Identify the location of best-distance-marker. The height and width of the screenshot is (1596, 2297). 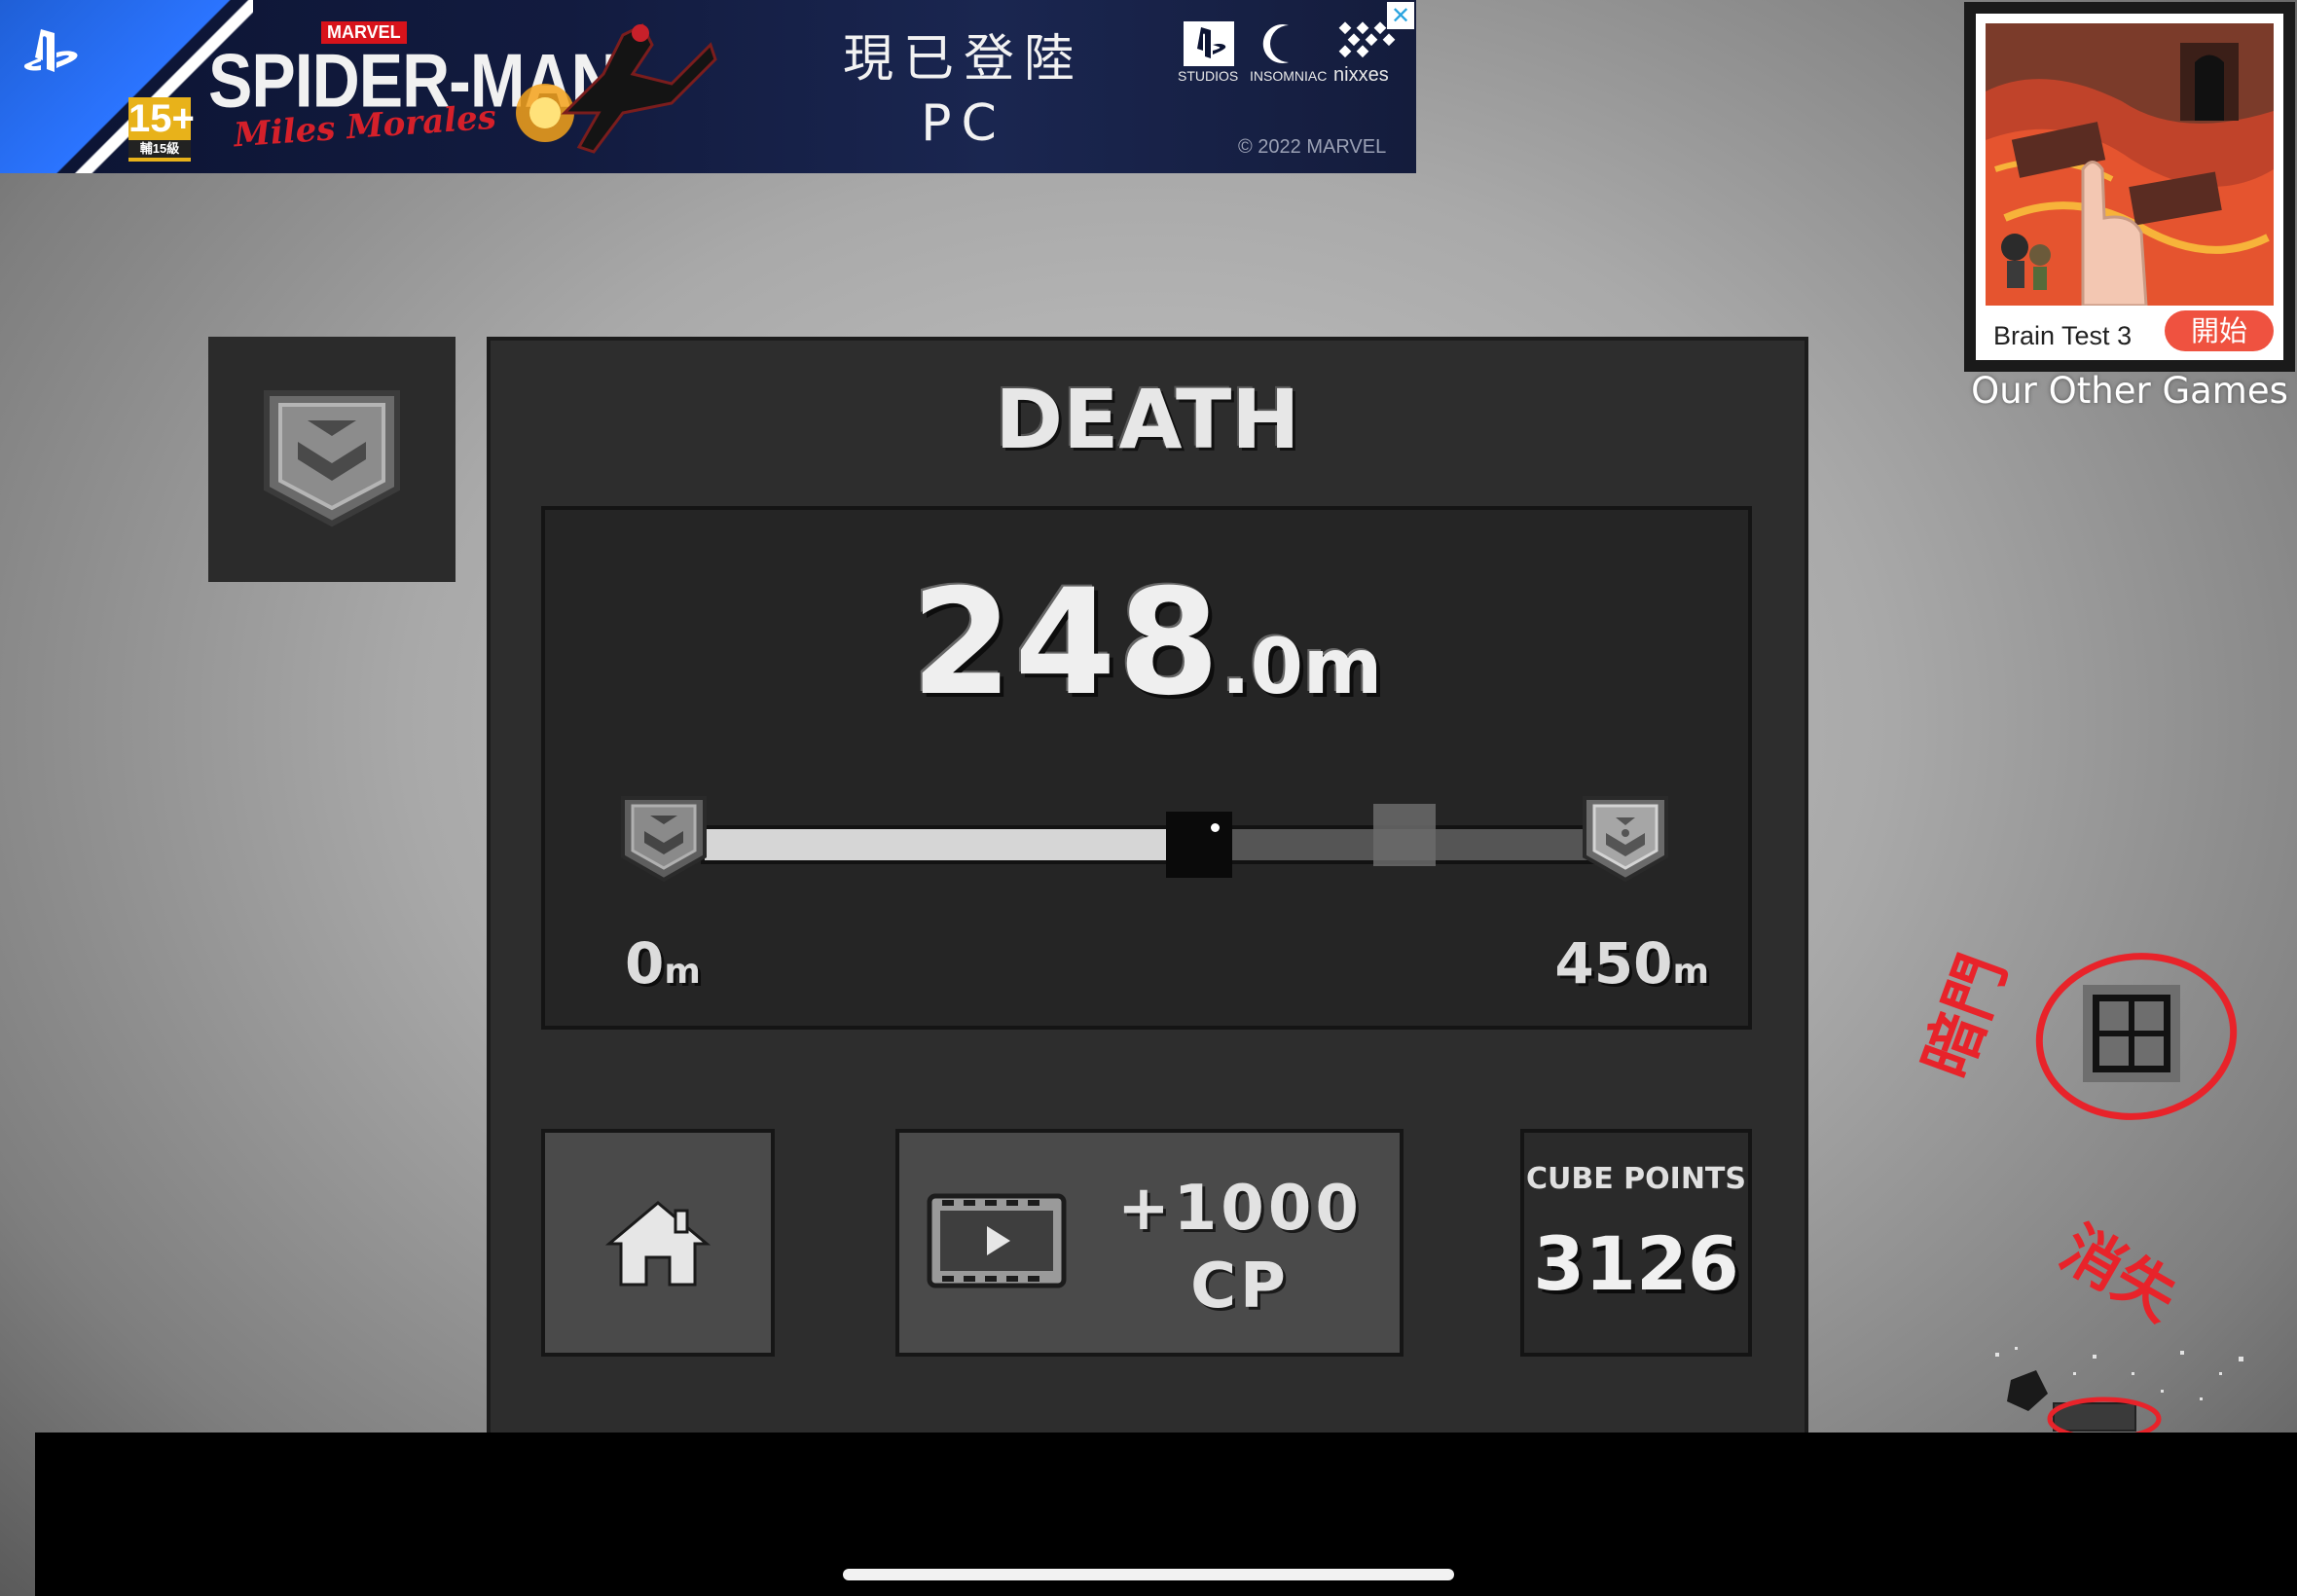
(1405, 835).